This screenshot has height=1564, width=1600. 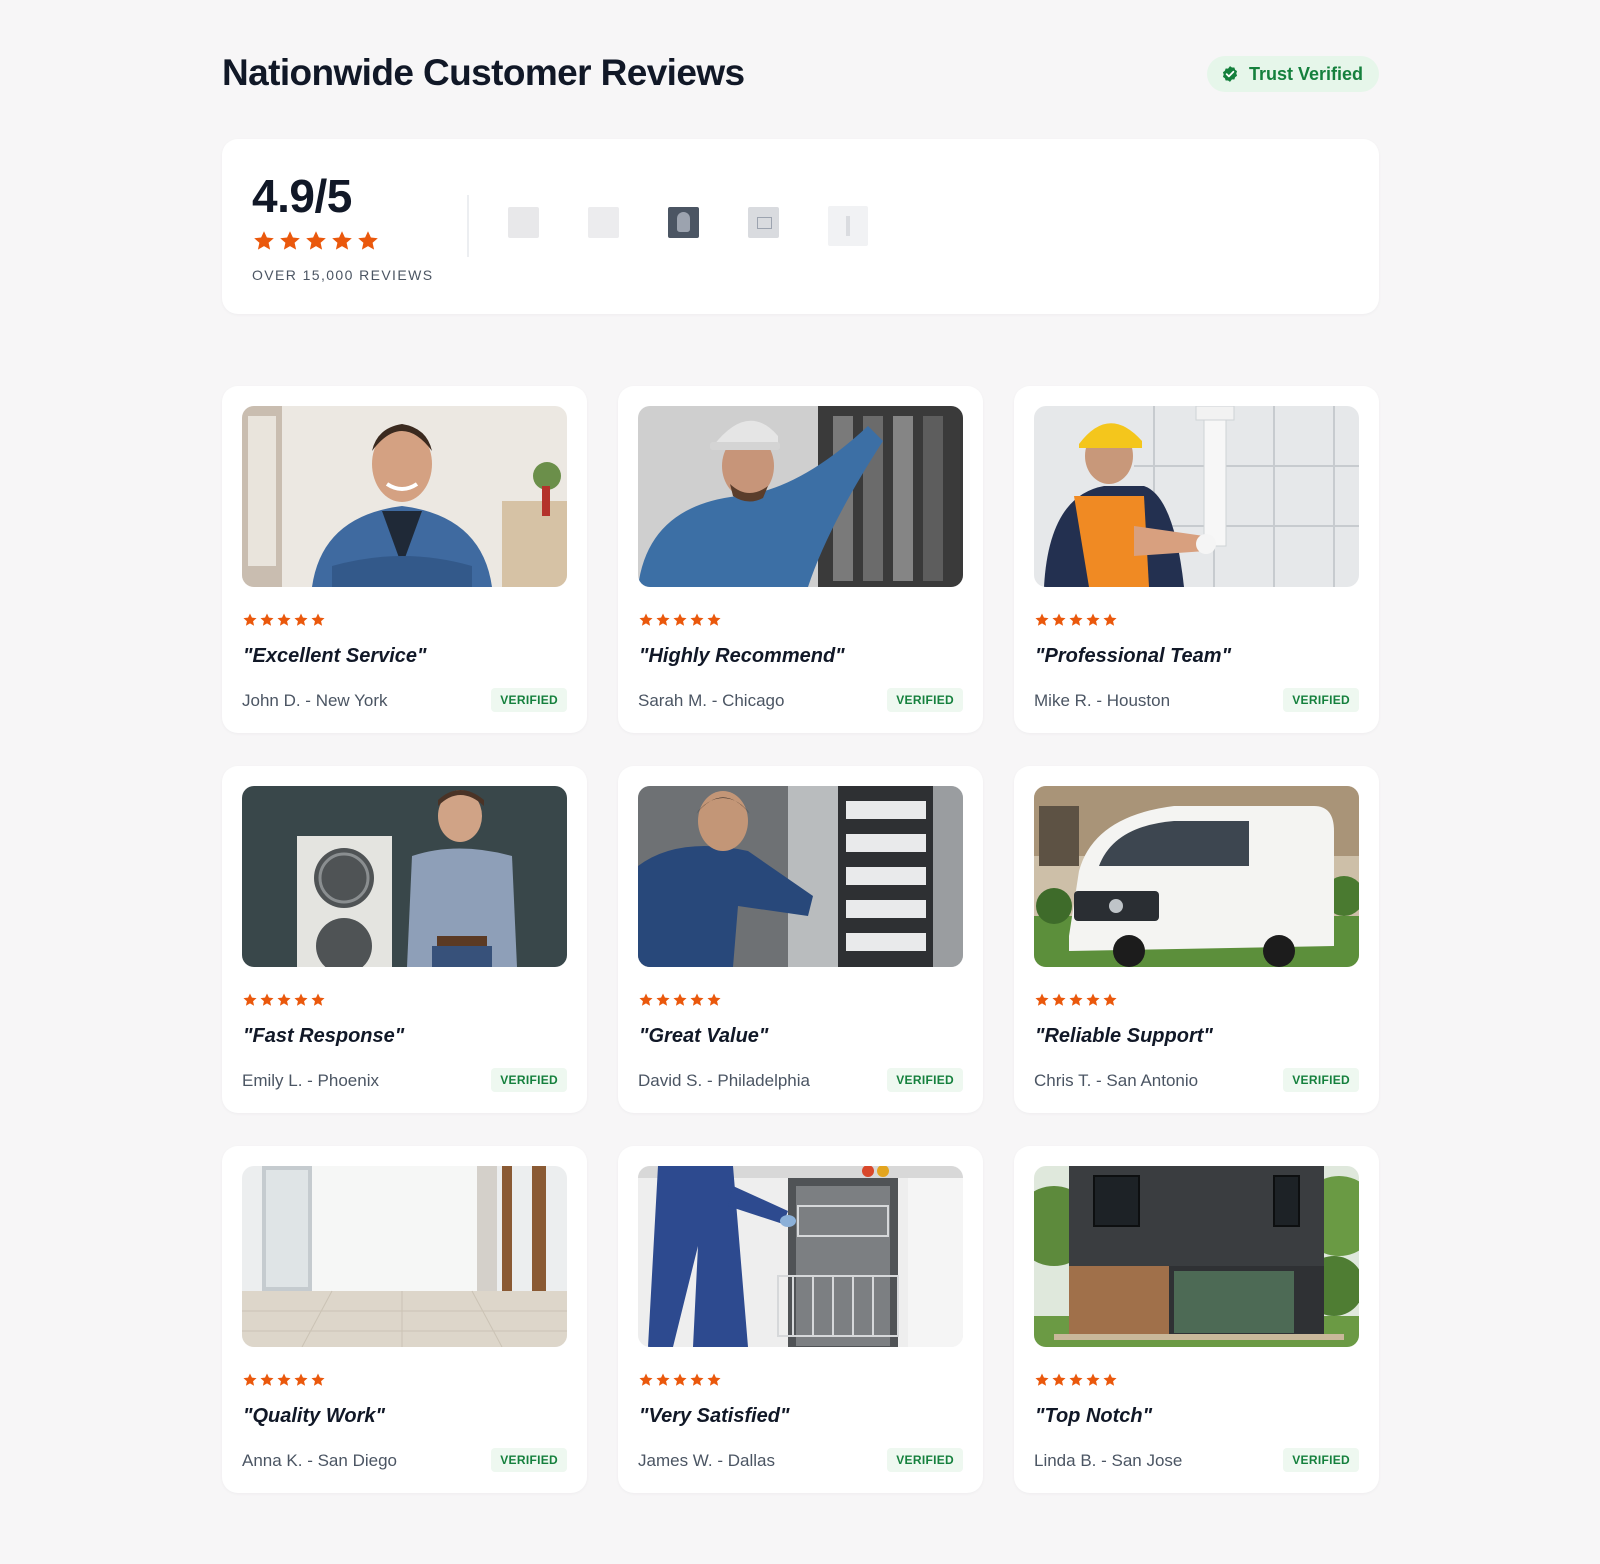 I want to click on summary-star-rating, so click(x=316, y=241).